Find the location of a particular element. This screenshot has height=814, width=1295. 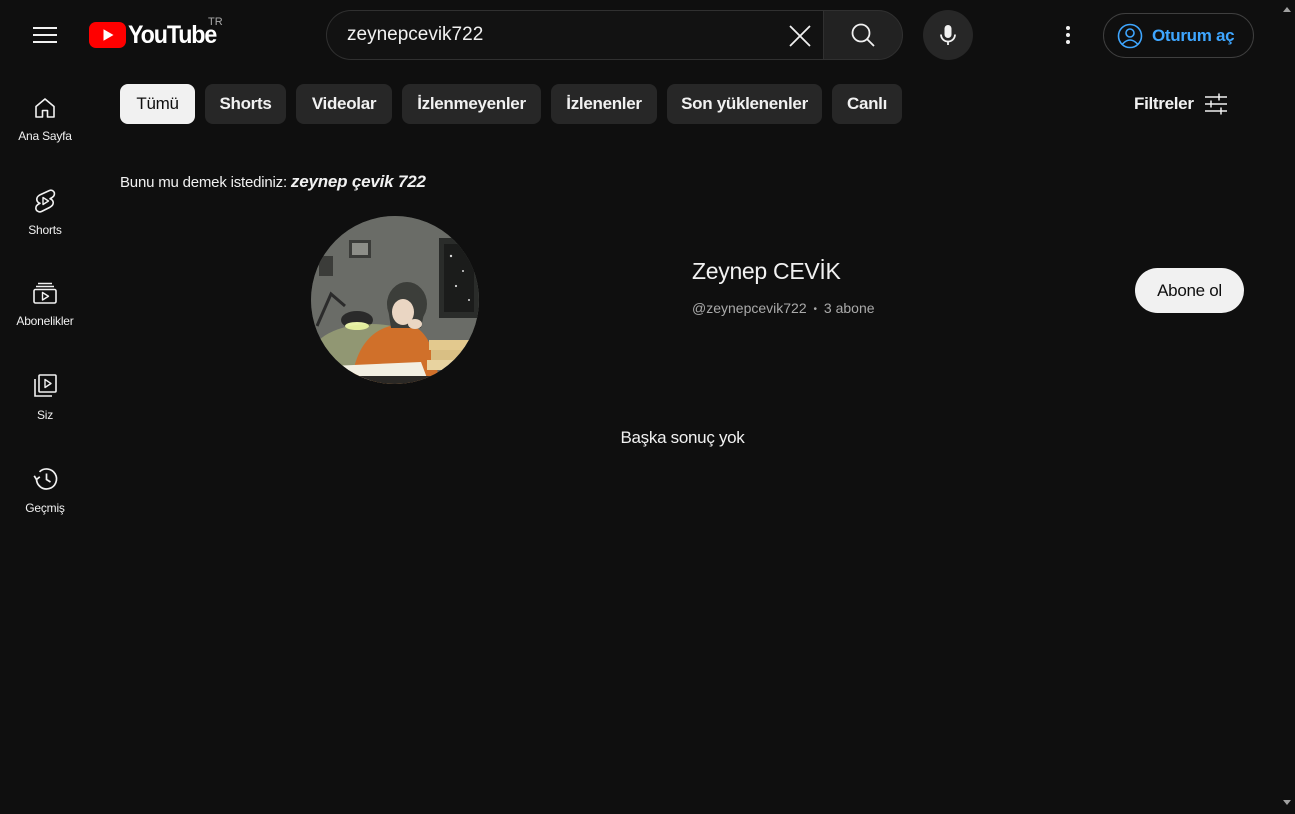

account-circle-icon is located at coordinates (1130, 35).